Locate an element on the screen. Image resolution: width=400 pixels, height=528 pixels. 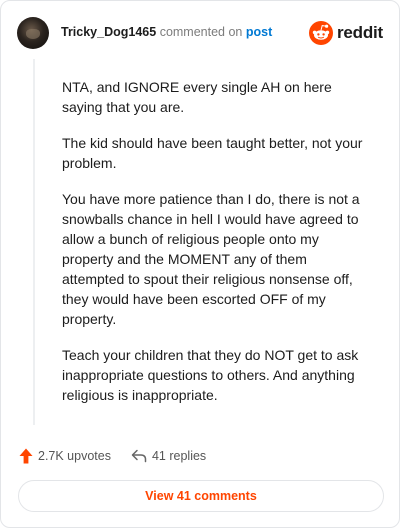
comment-actions: 2.7K upvotes 41 replies is located at coordinates (112, 456).